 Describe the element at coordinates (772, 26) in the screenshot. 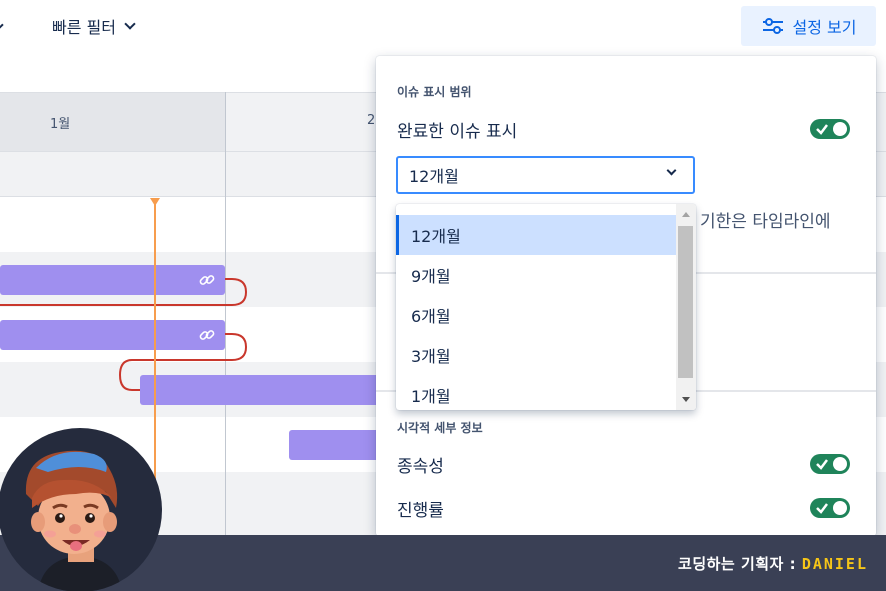

I see `sliders-icon` at that location.